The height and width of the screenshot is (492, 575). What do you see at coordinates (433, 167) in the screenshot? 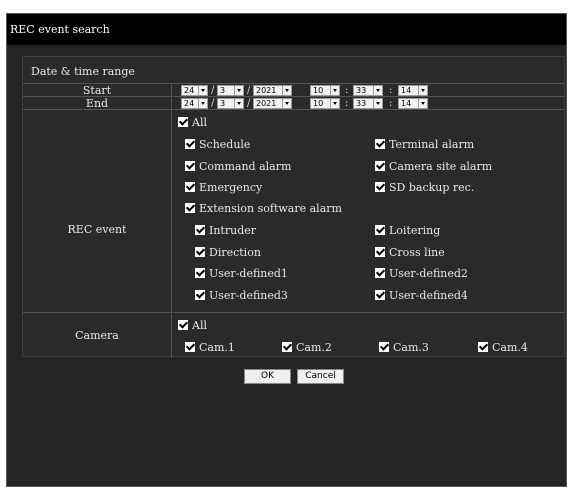
I see `camera-site-alarm-checkbox: Camera site alarm` at bounding box center [433, 167].